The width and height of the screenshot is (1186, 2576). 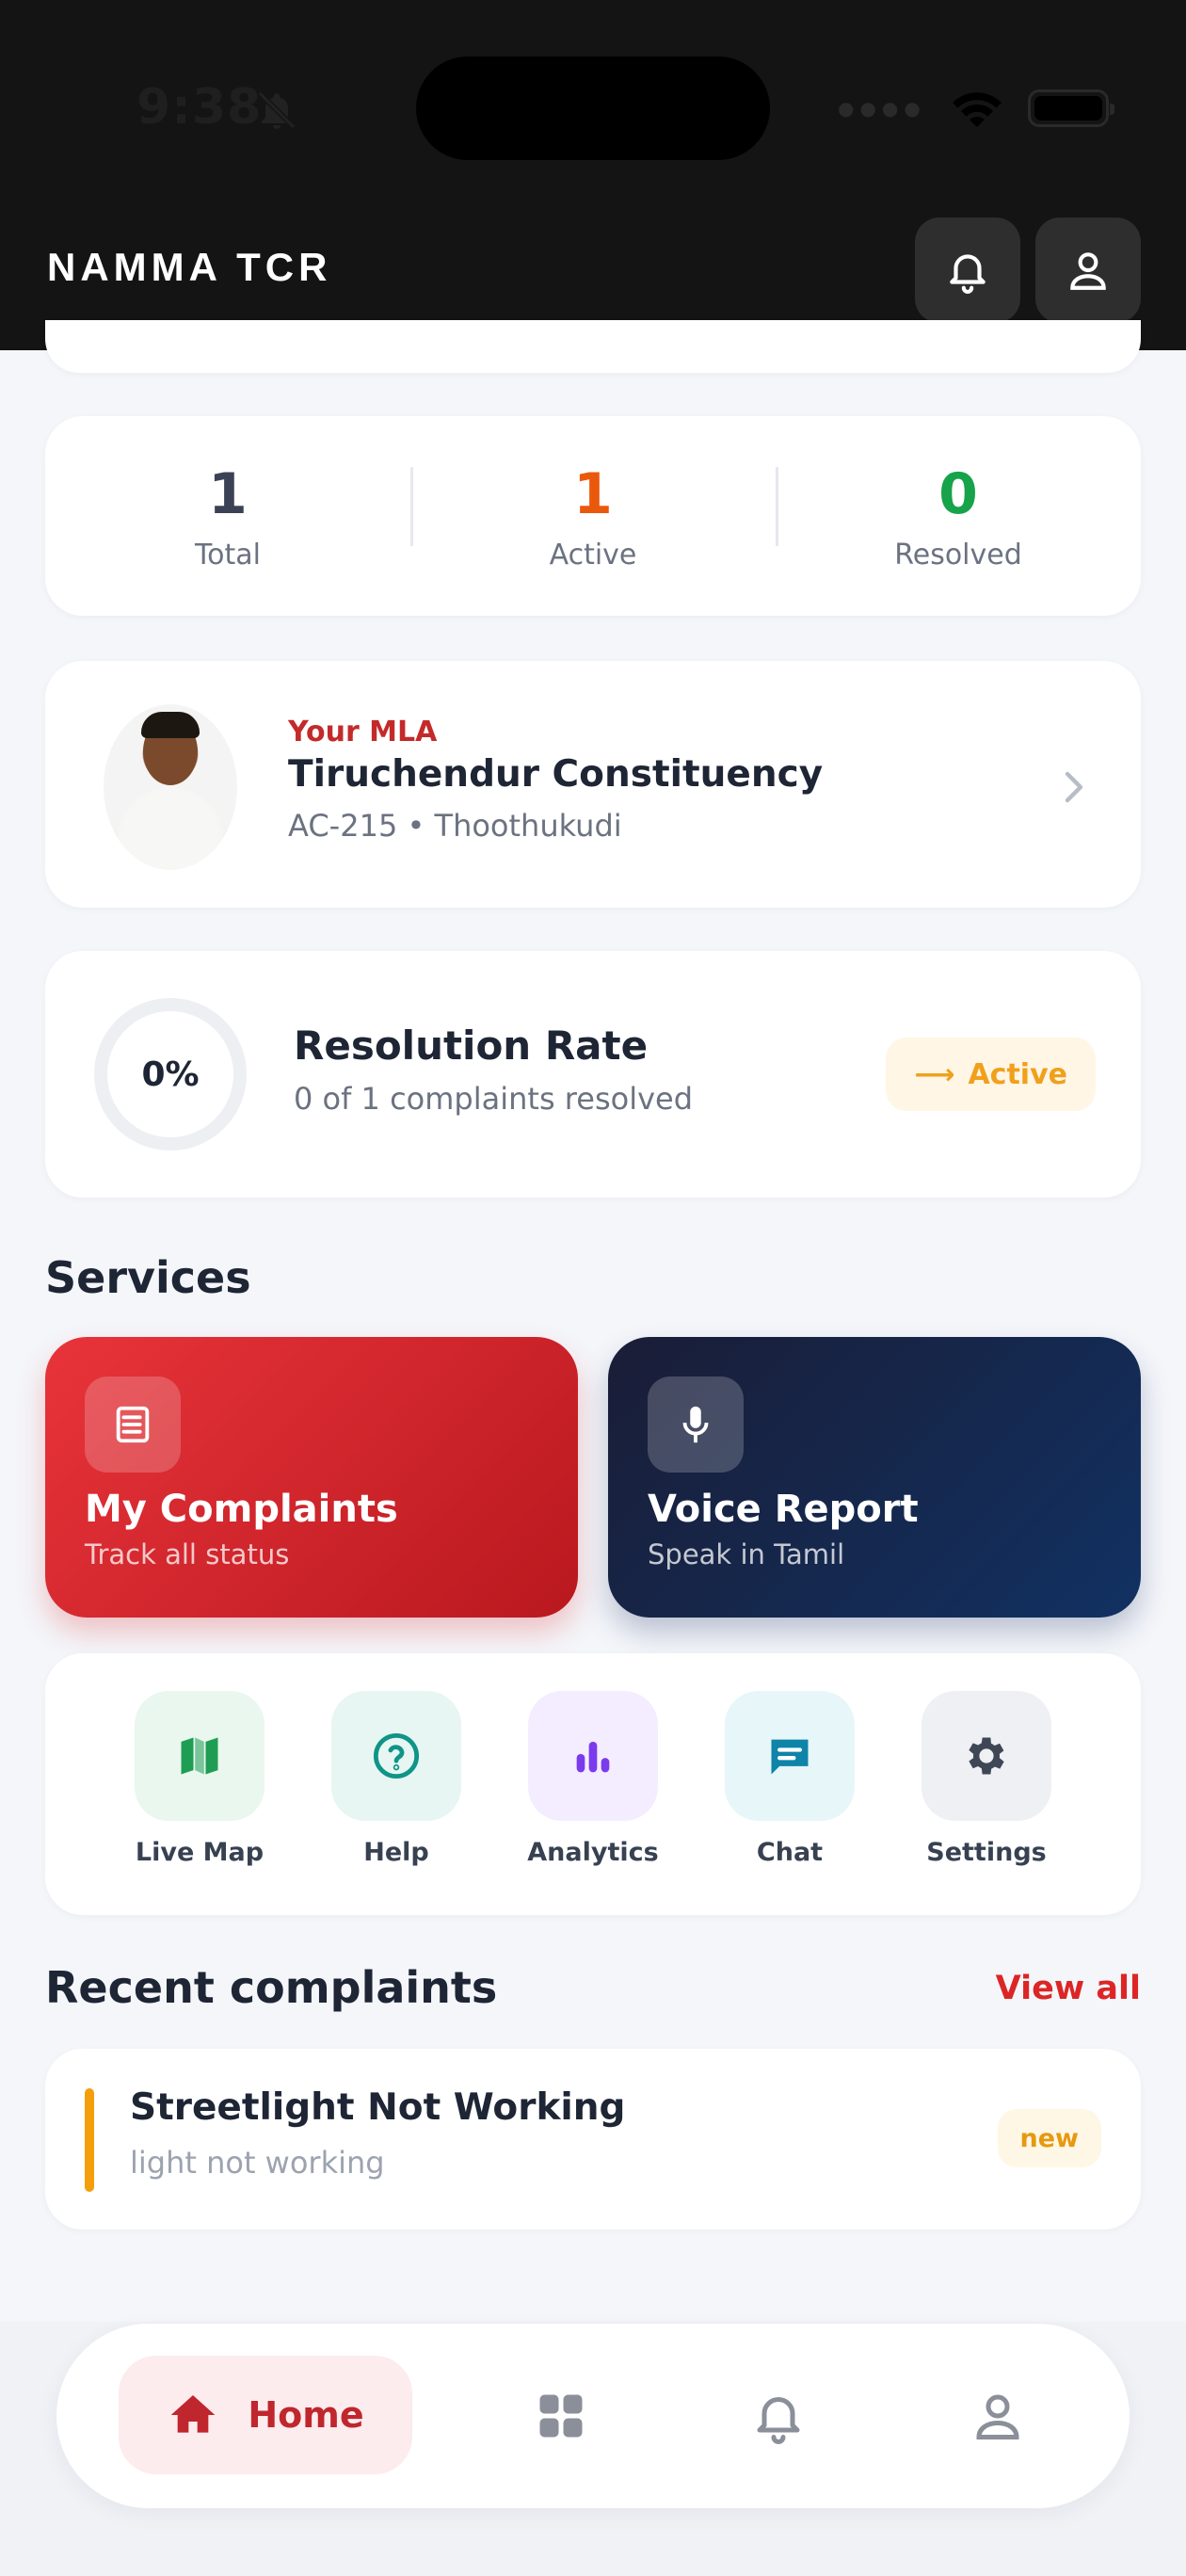 I want to click on status-badge-label: Active, so click(x=1017, y=1074).